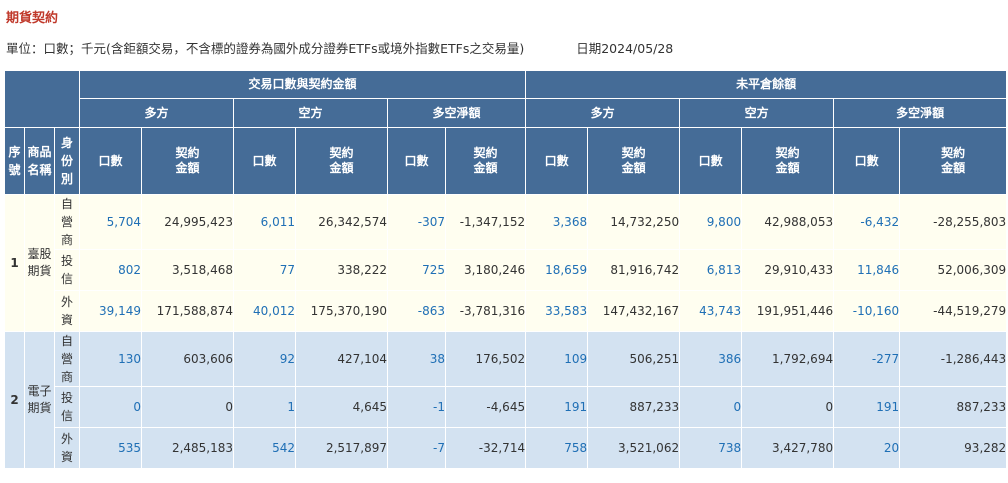  I want to click on oi-short-amount: 29,910,433, so click(788, 270).